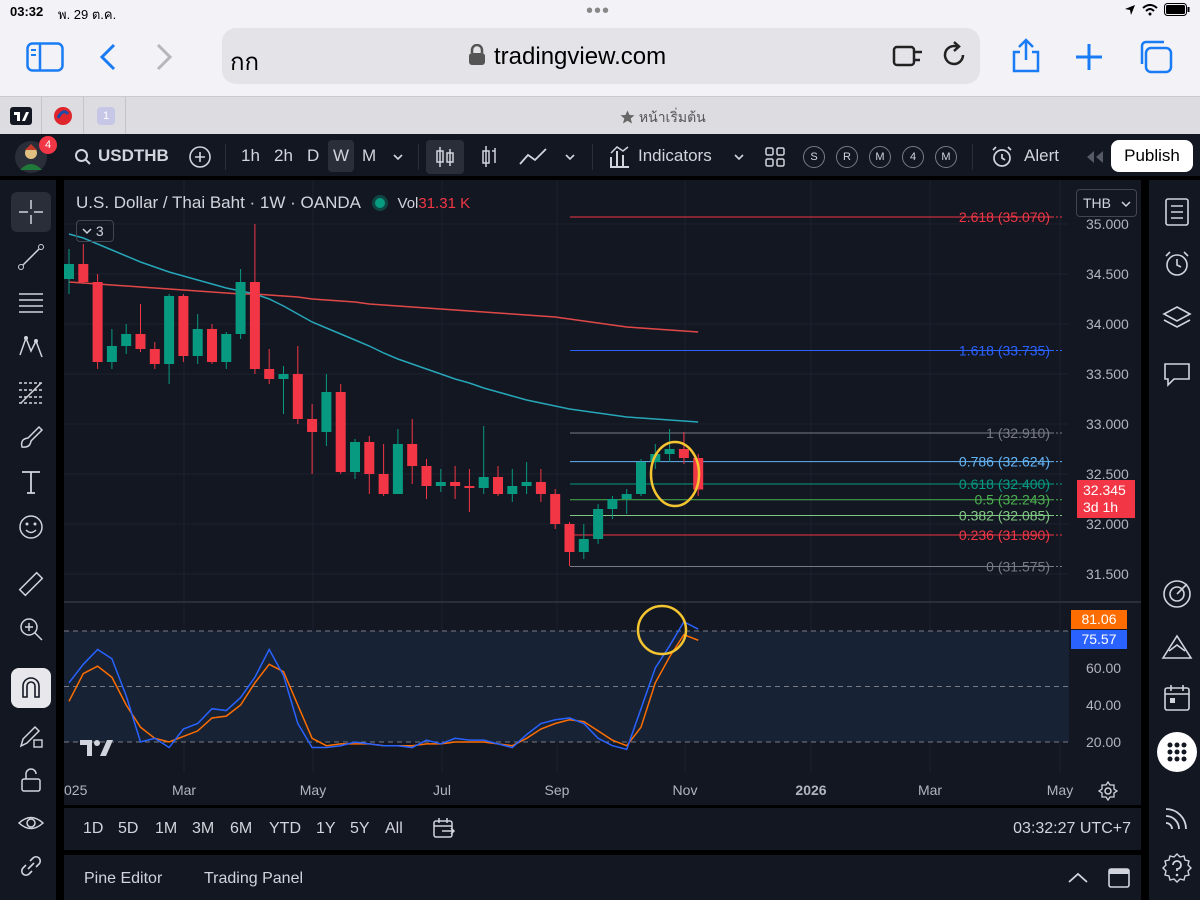 Image resolution: width=1200 pixels, height=900 pixels. Describe the element at coordinates (31, 212) in the screenshot. I see `crosshair-tool` at that location.